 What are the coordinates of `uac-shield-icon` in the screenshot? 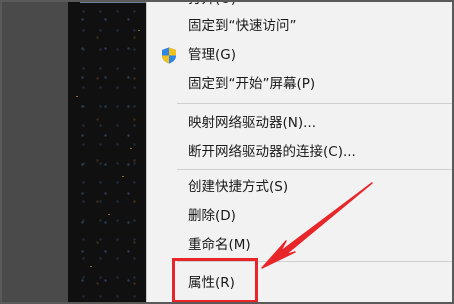 It's located at (169, 55).